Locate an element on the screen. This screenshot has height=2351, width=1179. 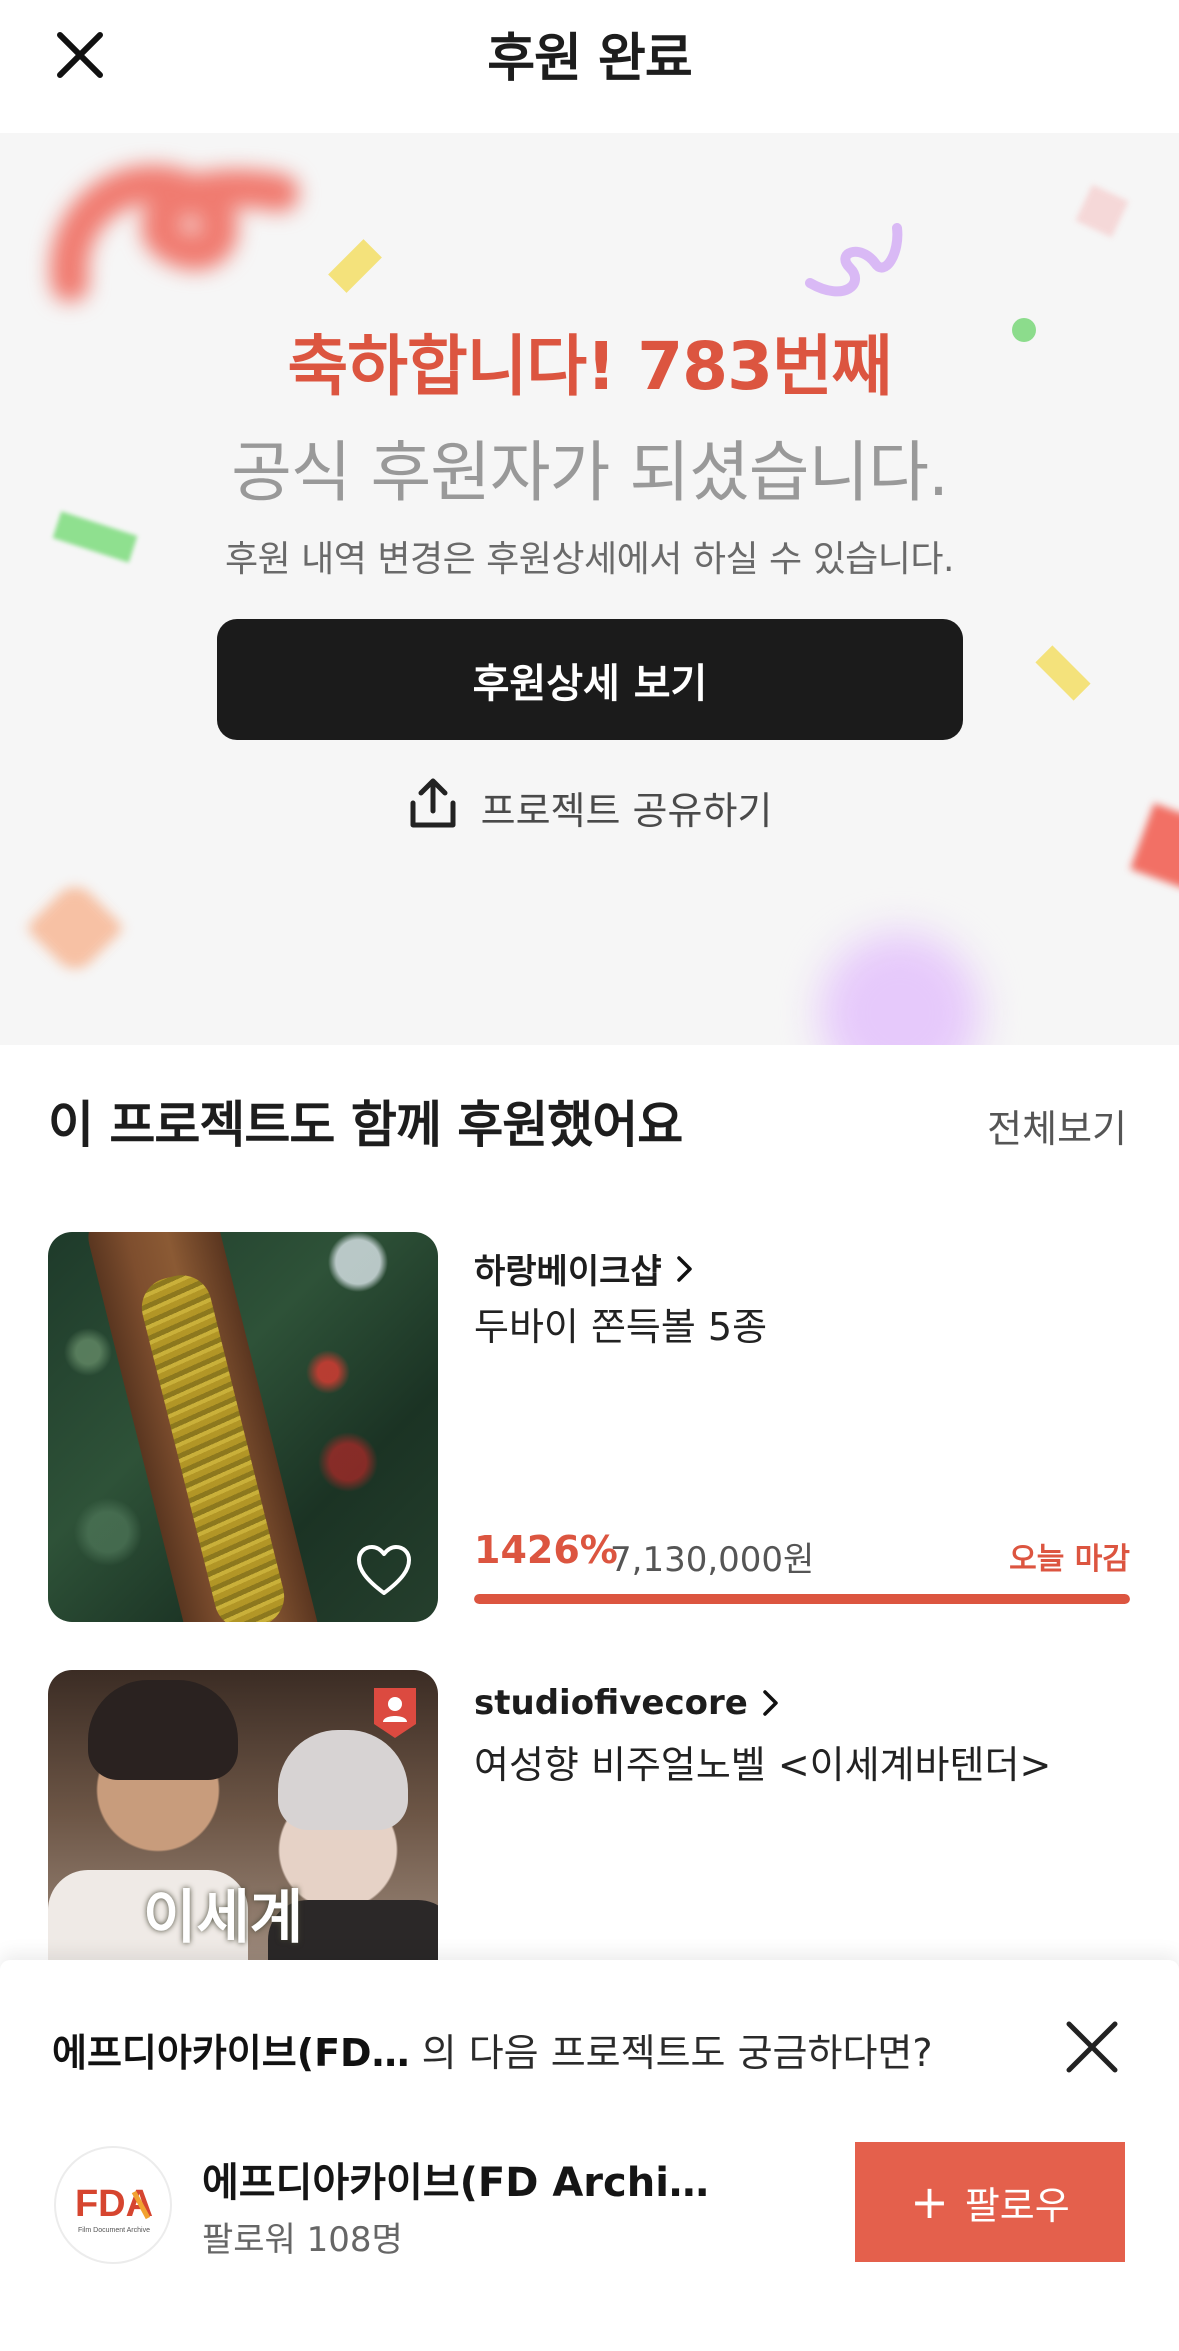
seller-link: studiofivecore is located at coordinates (627, 1703).